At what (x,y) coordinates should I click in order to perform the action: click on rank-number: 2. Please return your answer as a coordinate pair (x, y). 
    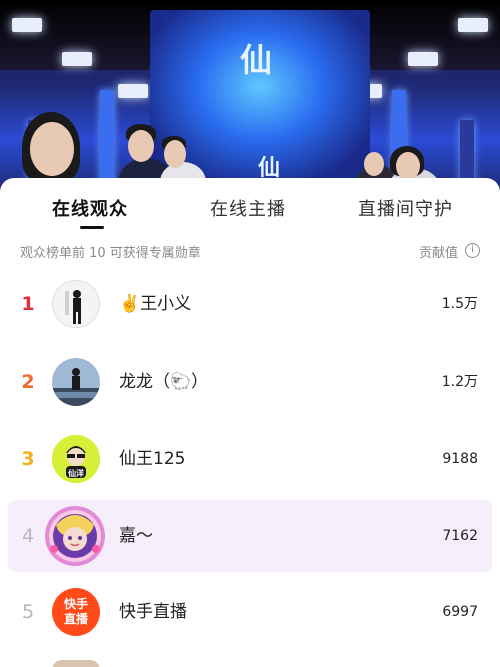
    Looking at the image, I should click on (28, 382).